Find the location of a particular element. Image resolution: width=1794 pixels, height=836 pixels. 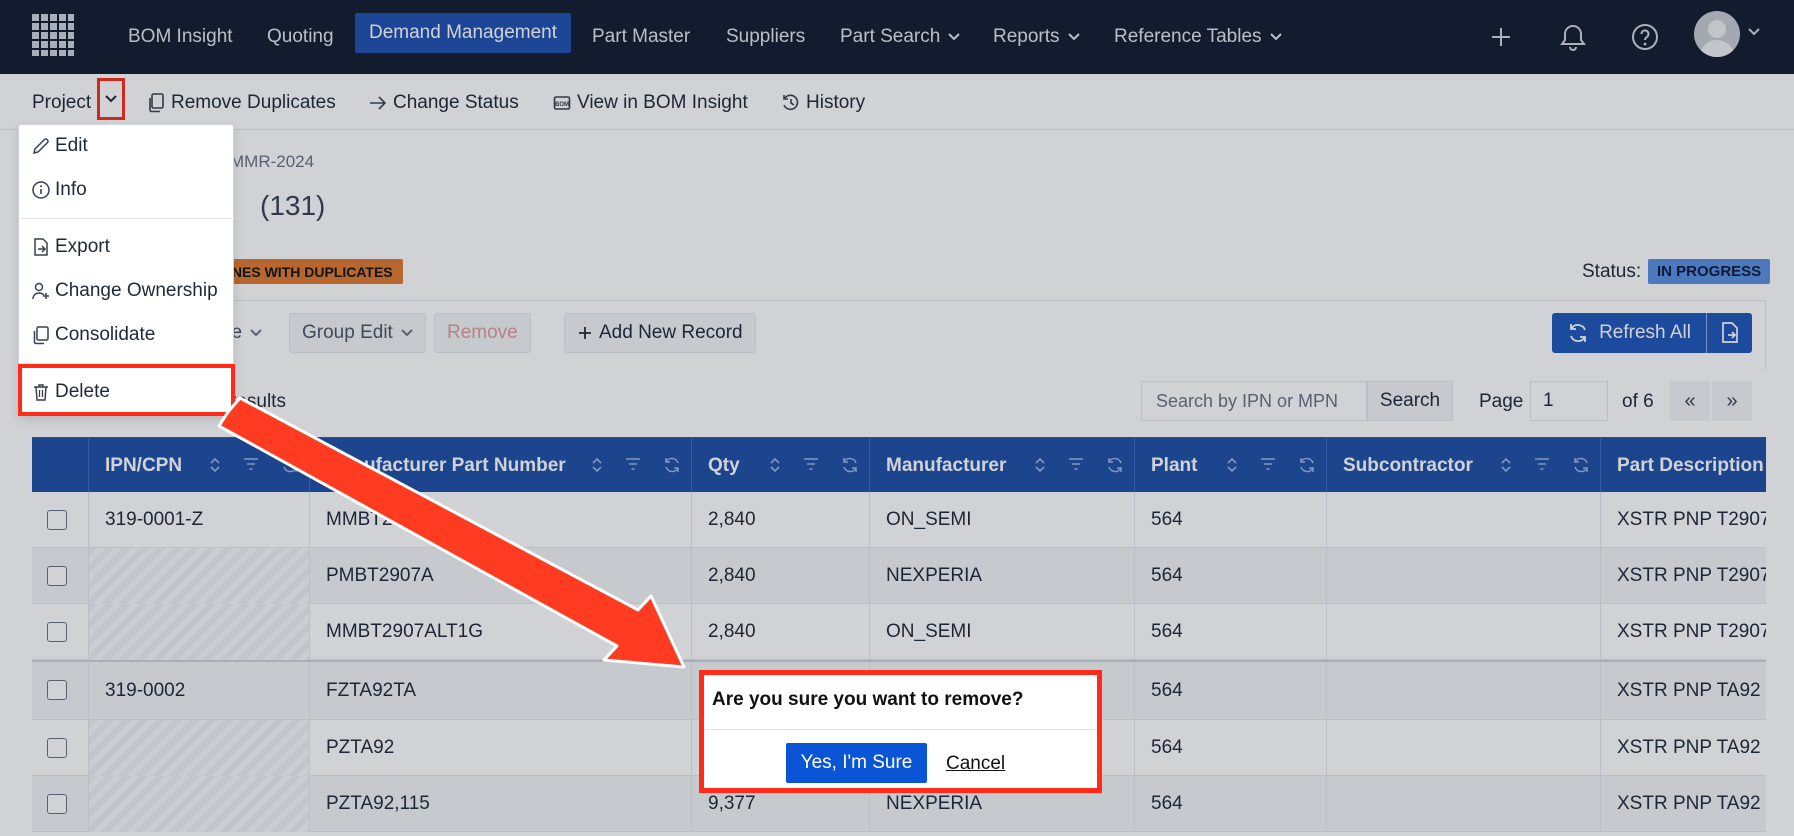

column-header-part-description: Part Description is located at coordinates (1683, 465).